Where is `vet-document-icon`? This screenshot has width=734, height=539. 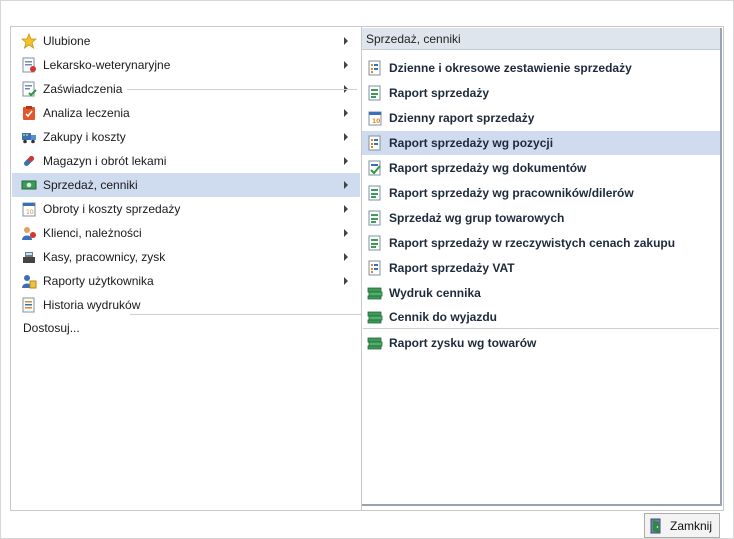
vet-document-icon is located at coordinates (29, 65).